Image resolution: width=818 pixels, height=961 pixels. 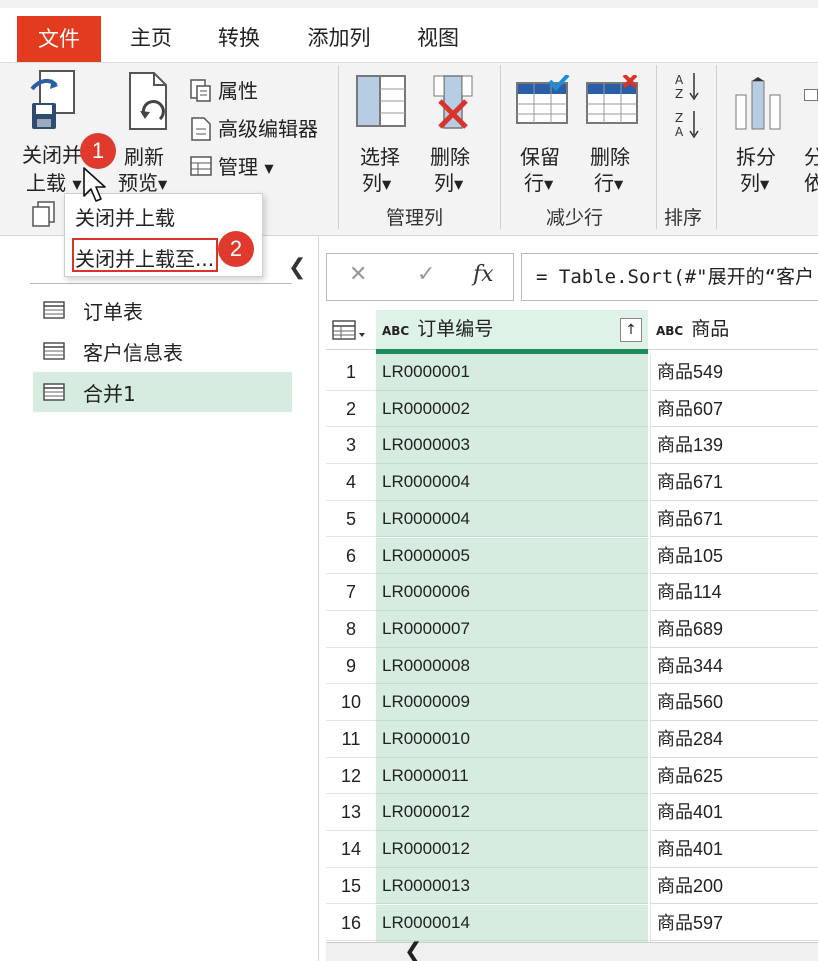 I want to click on sort-ascending-filter-icon: ↑, so click(x=631, y=330).